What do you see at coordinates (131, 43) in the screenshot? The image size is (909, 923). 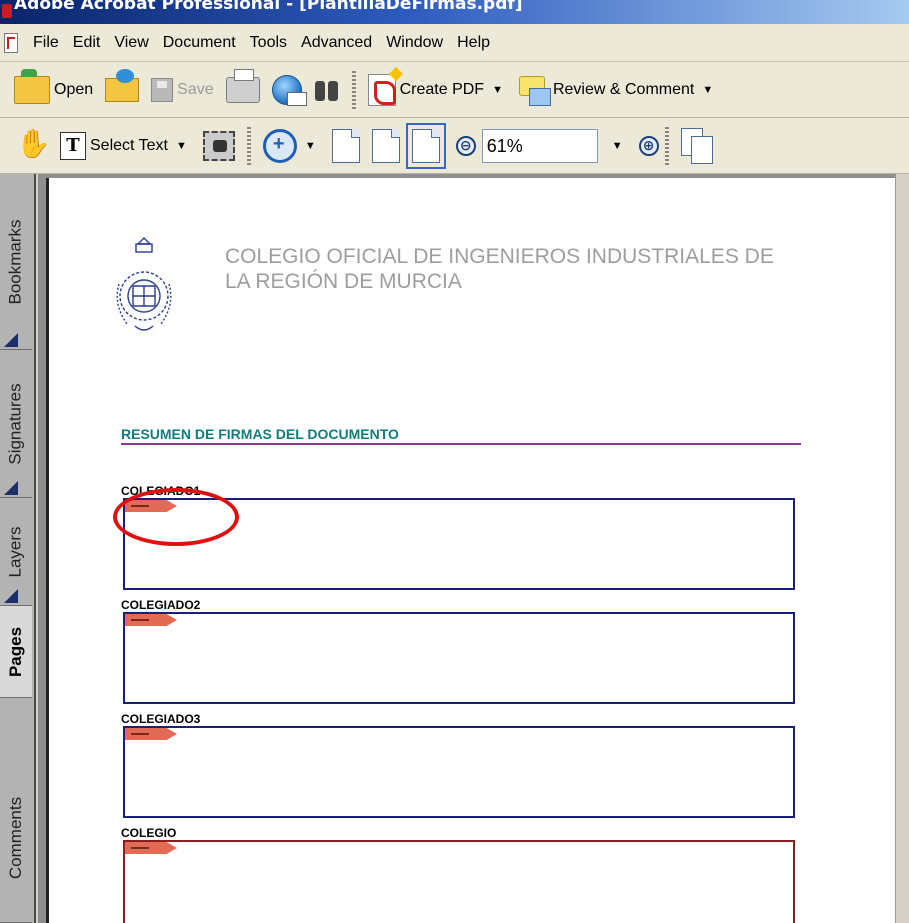 I see `menu-view: View` at bounding box center [131, 43].